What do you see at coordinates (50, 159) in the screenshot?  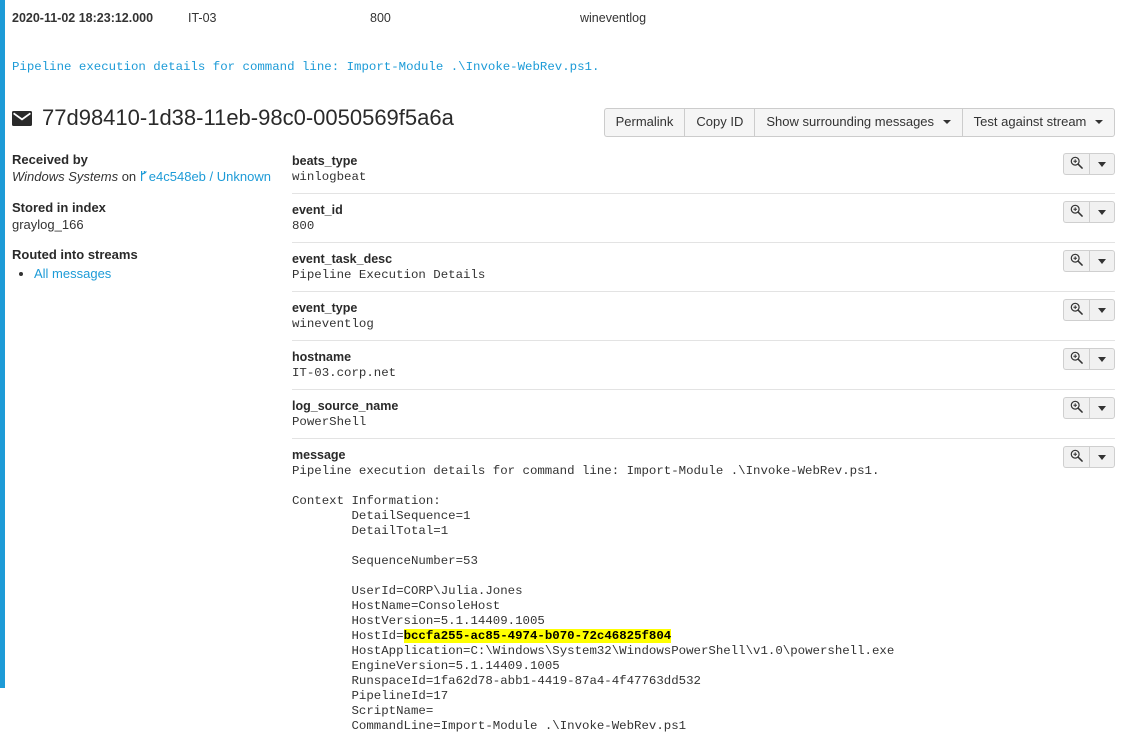 I see `received-by-title: Received by` at bounding box center [50, 159].